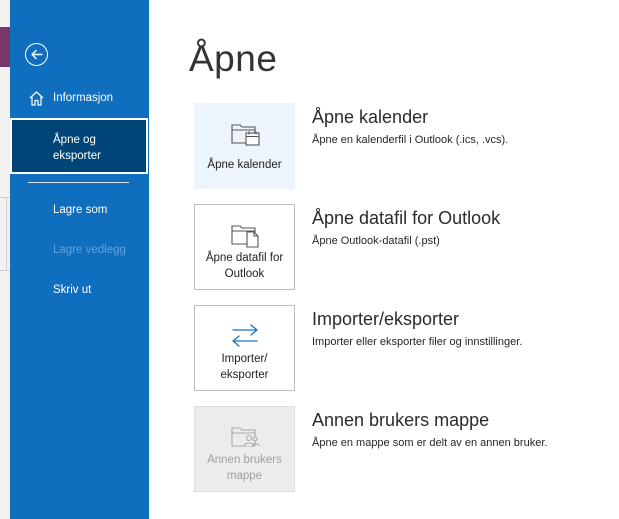 This screenshot has width=619, height=519. I want to click on nav-item-label: Informasjon, so click(83, 98).